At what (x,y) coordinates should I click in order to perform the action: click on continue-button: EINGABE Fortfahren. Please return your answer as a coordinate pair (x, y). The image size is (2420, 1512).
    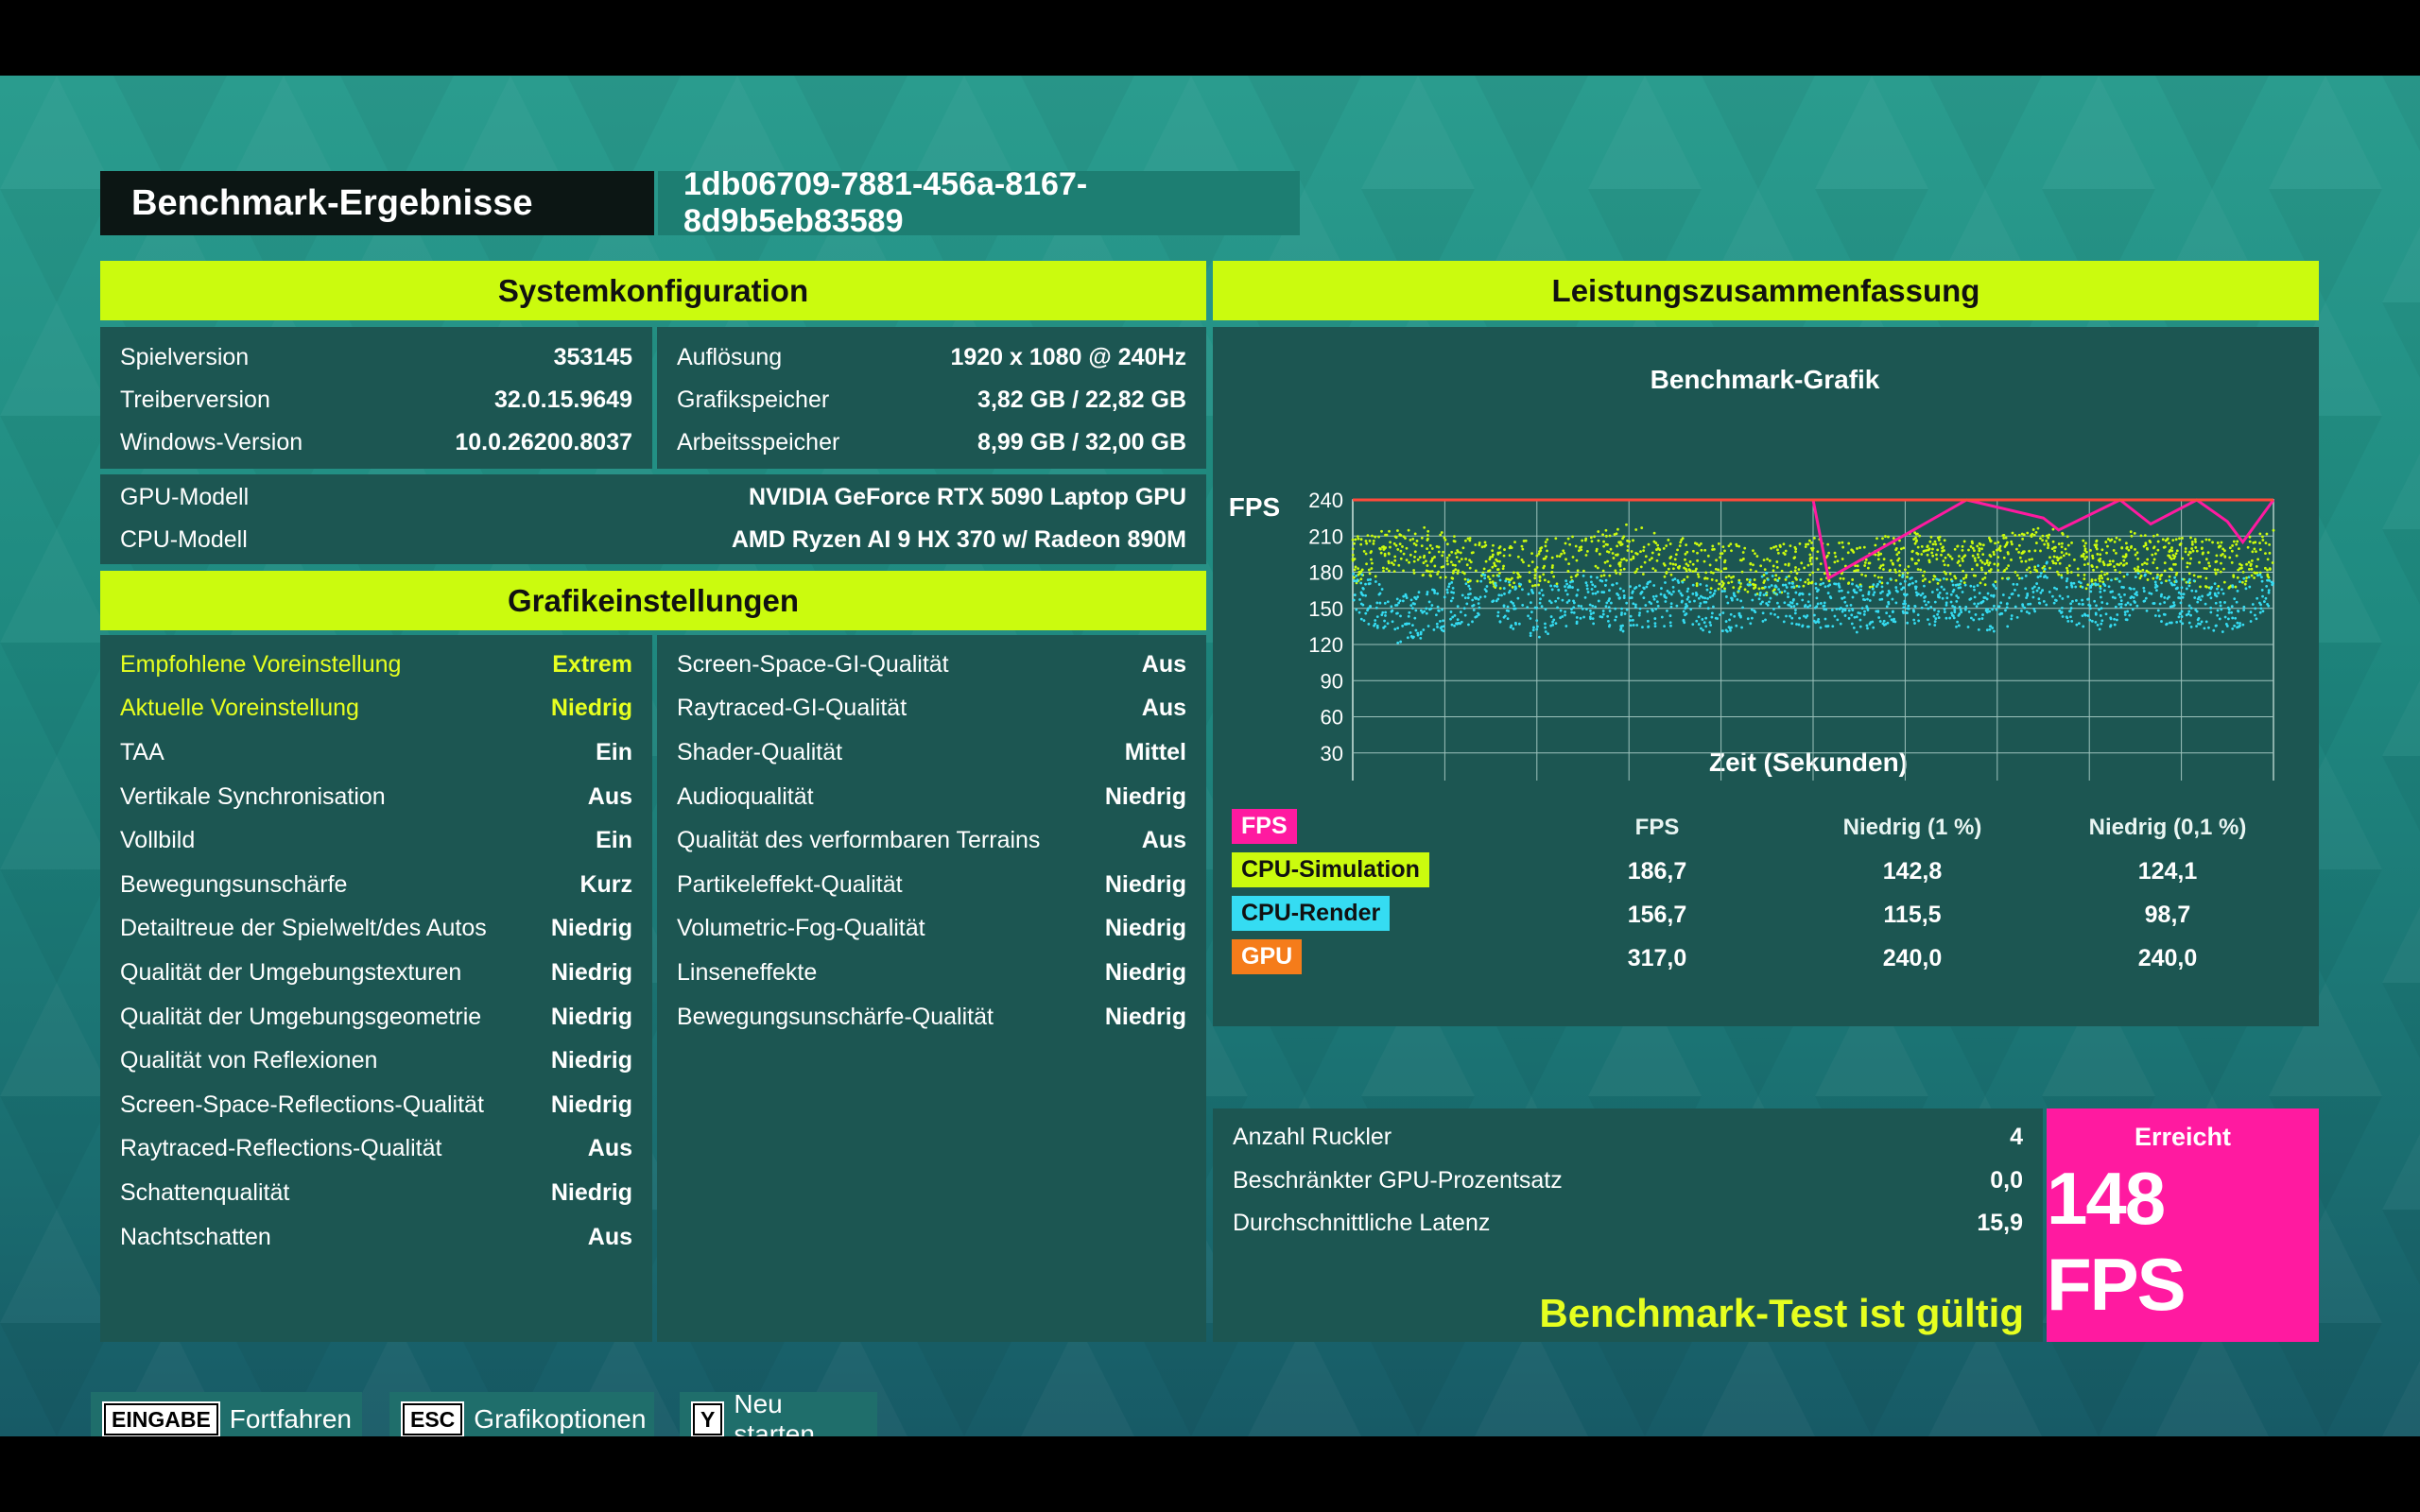
    Looking at the image, I should click on (226, 1414).